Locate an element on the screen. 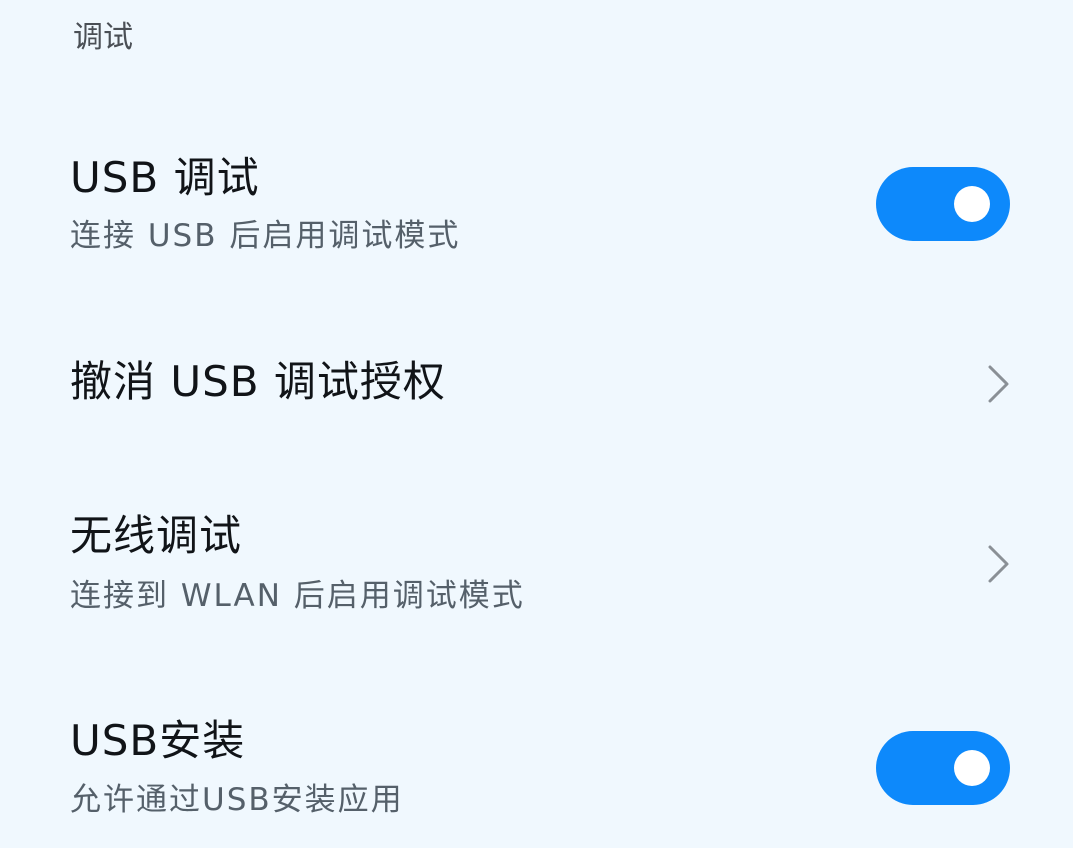  setting-title: USB 调试 is located at coordinates (165, 177).